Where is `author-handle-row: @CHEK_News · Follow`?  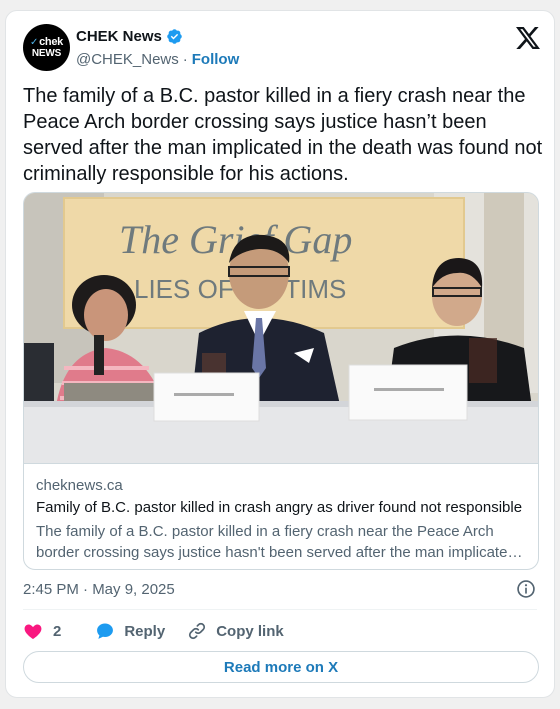
author-handle-row: @CHEK_News · Follow is located at coordinates (157, 59).